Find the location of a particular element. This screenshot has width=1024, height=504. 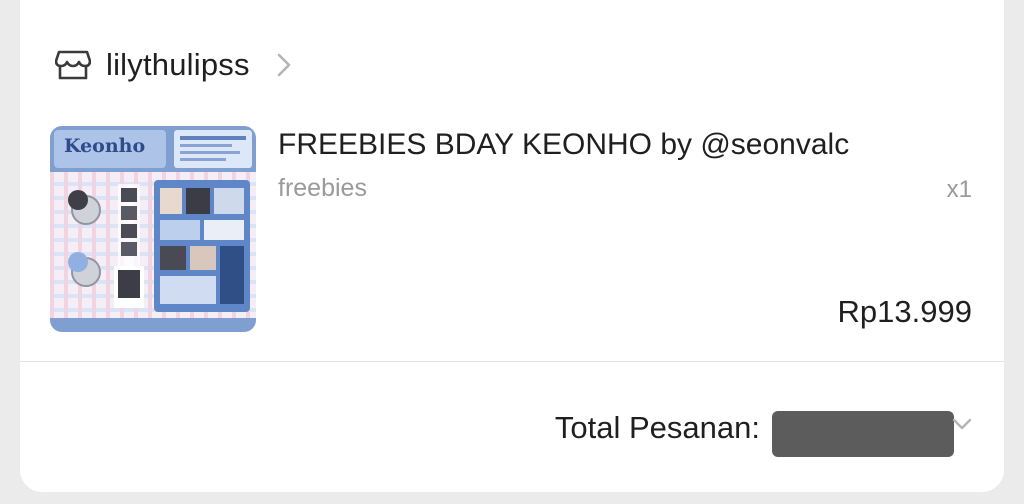

product-quantity: x1 is located at coordinates (959, 189).